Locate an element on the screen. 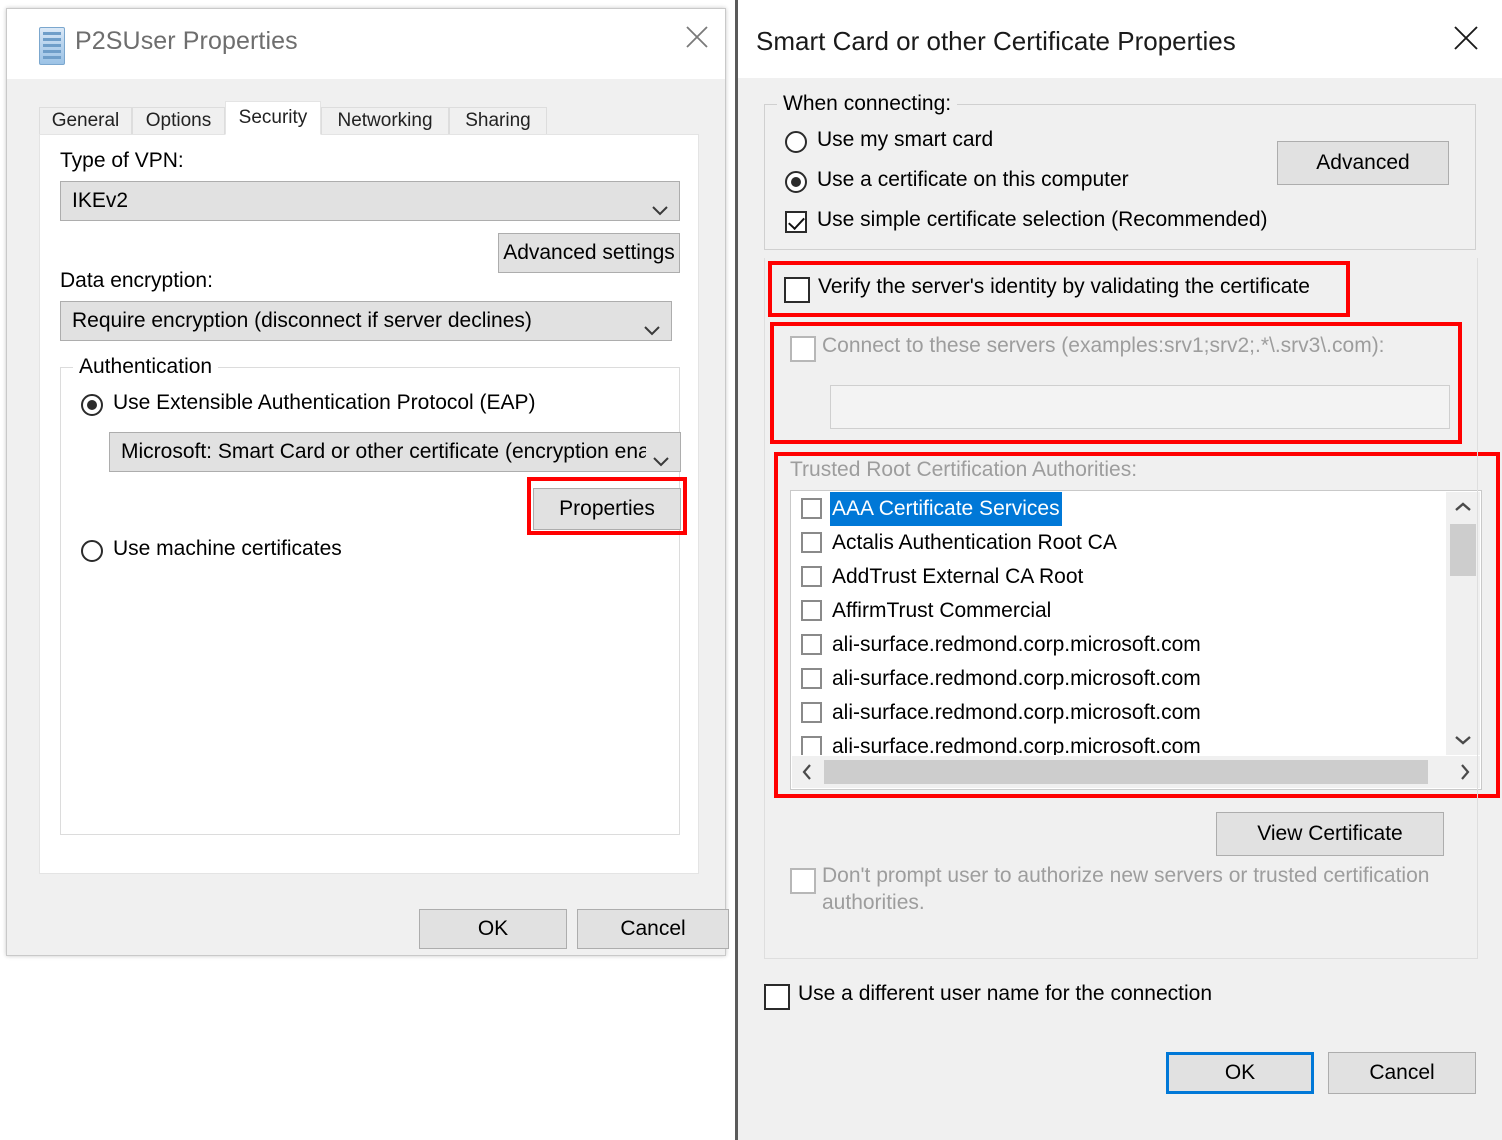  left-cancel-button: Cancel is located at coordinates (653, 929).